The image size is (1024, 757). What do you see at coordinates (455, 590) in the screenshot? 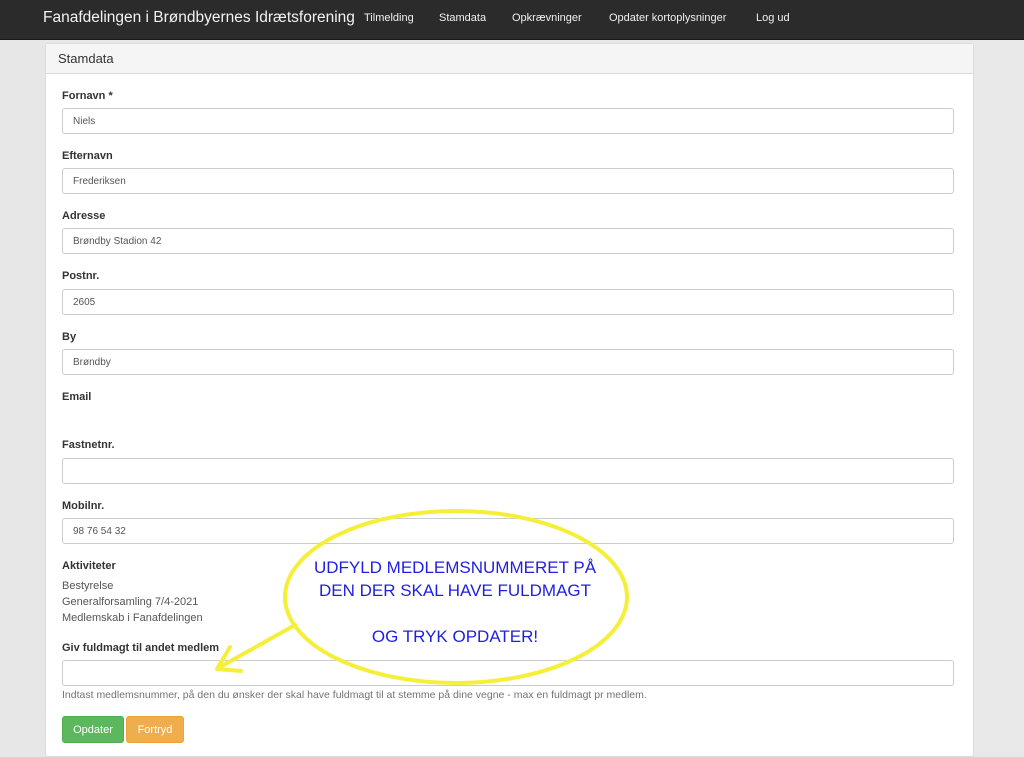
I see `callout-text-line-2: DEN DER SKAL HAVE FULDMAGT` at bounding box center [455, 590].